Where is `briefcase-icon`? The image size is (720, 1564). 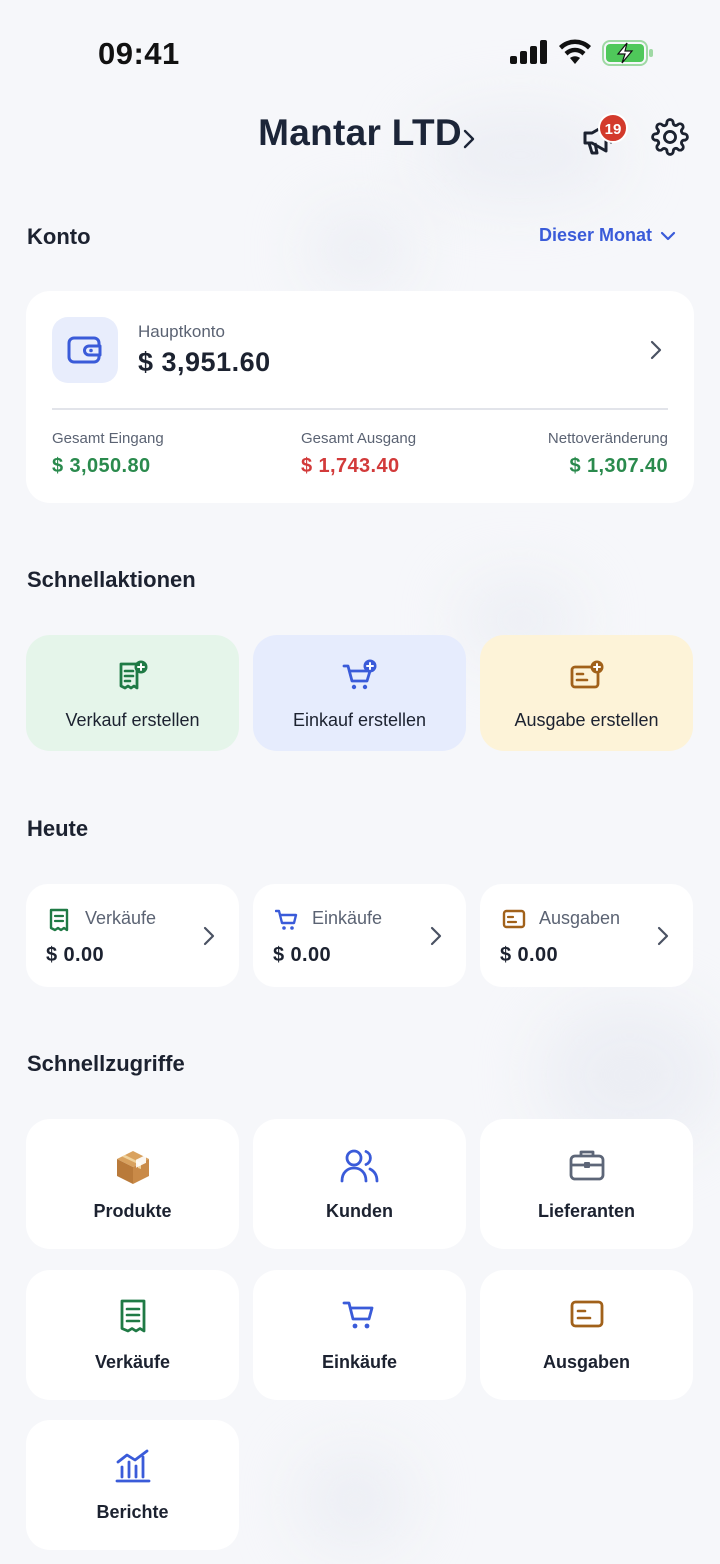
briefcase-icon is located at coordinates (586, 1165).